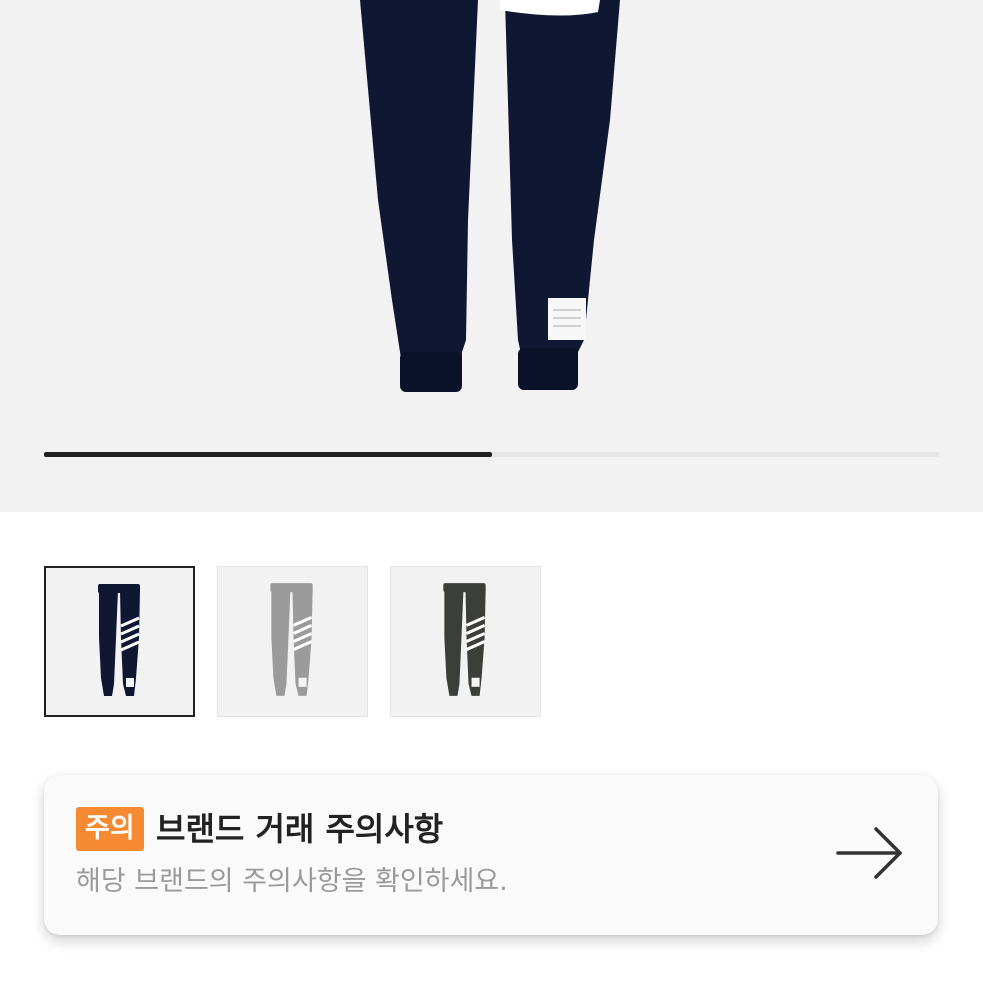 The width and height of the screenshot is (983, 983). What do you see at coordinates (491, 855) in the screenshot?
I see `brand-notice-card: 주의 브랜드 거래 주의사항 해당 브랜드의 주의사항을 확인하세요.` at bounding box center [491, 855].